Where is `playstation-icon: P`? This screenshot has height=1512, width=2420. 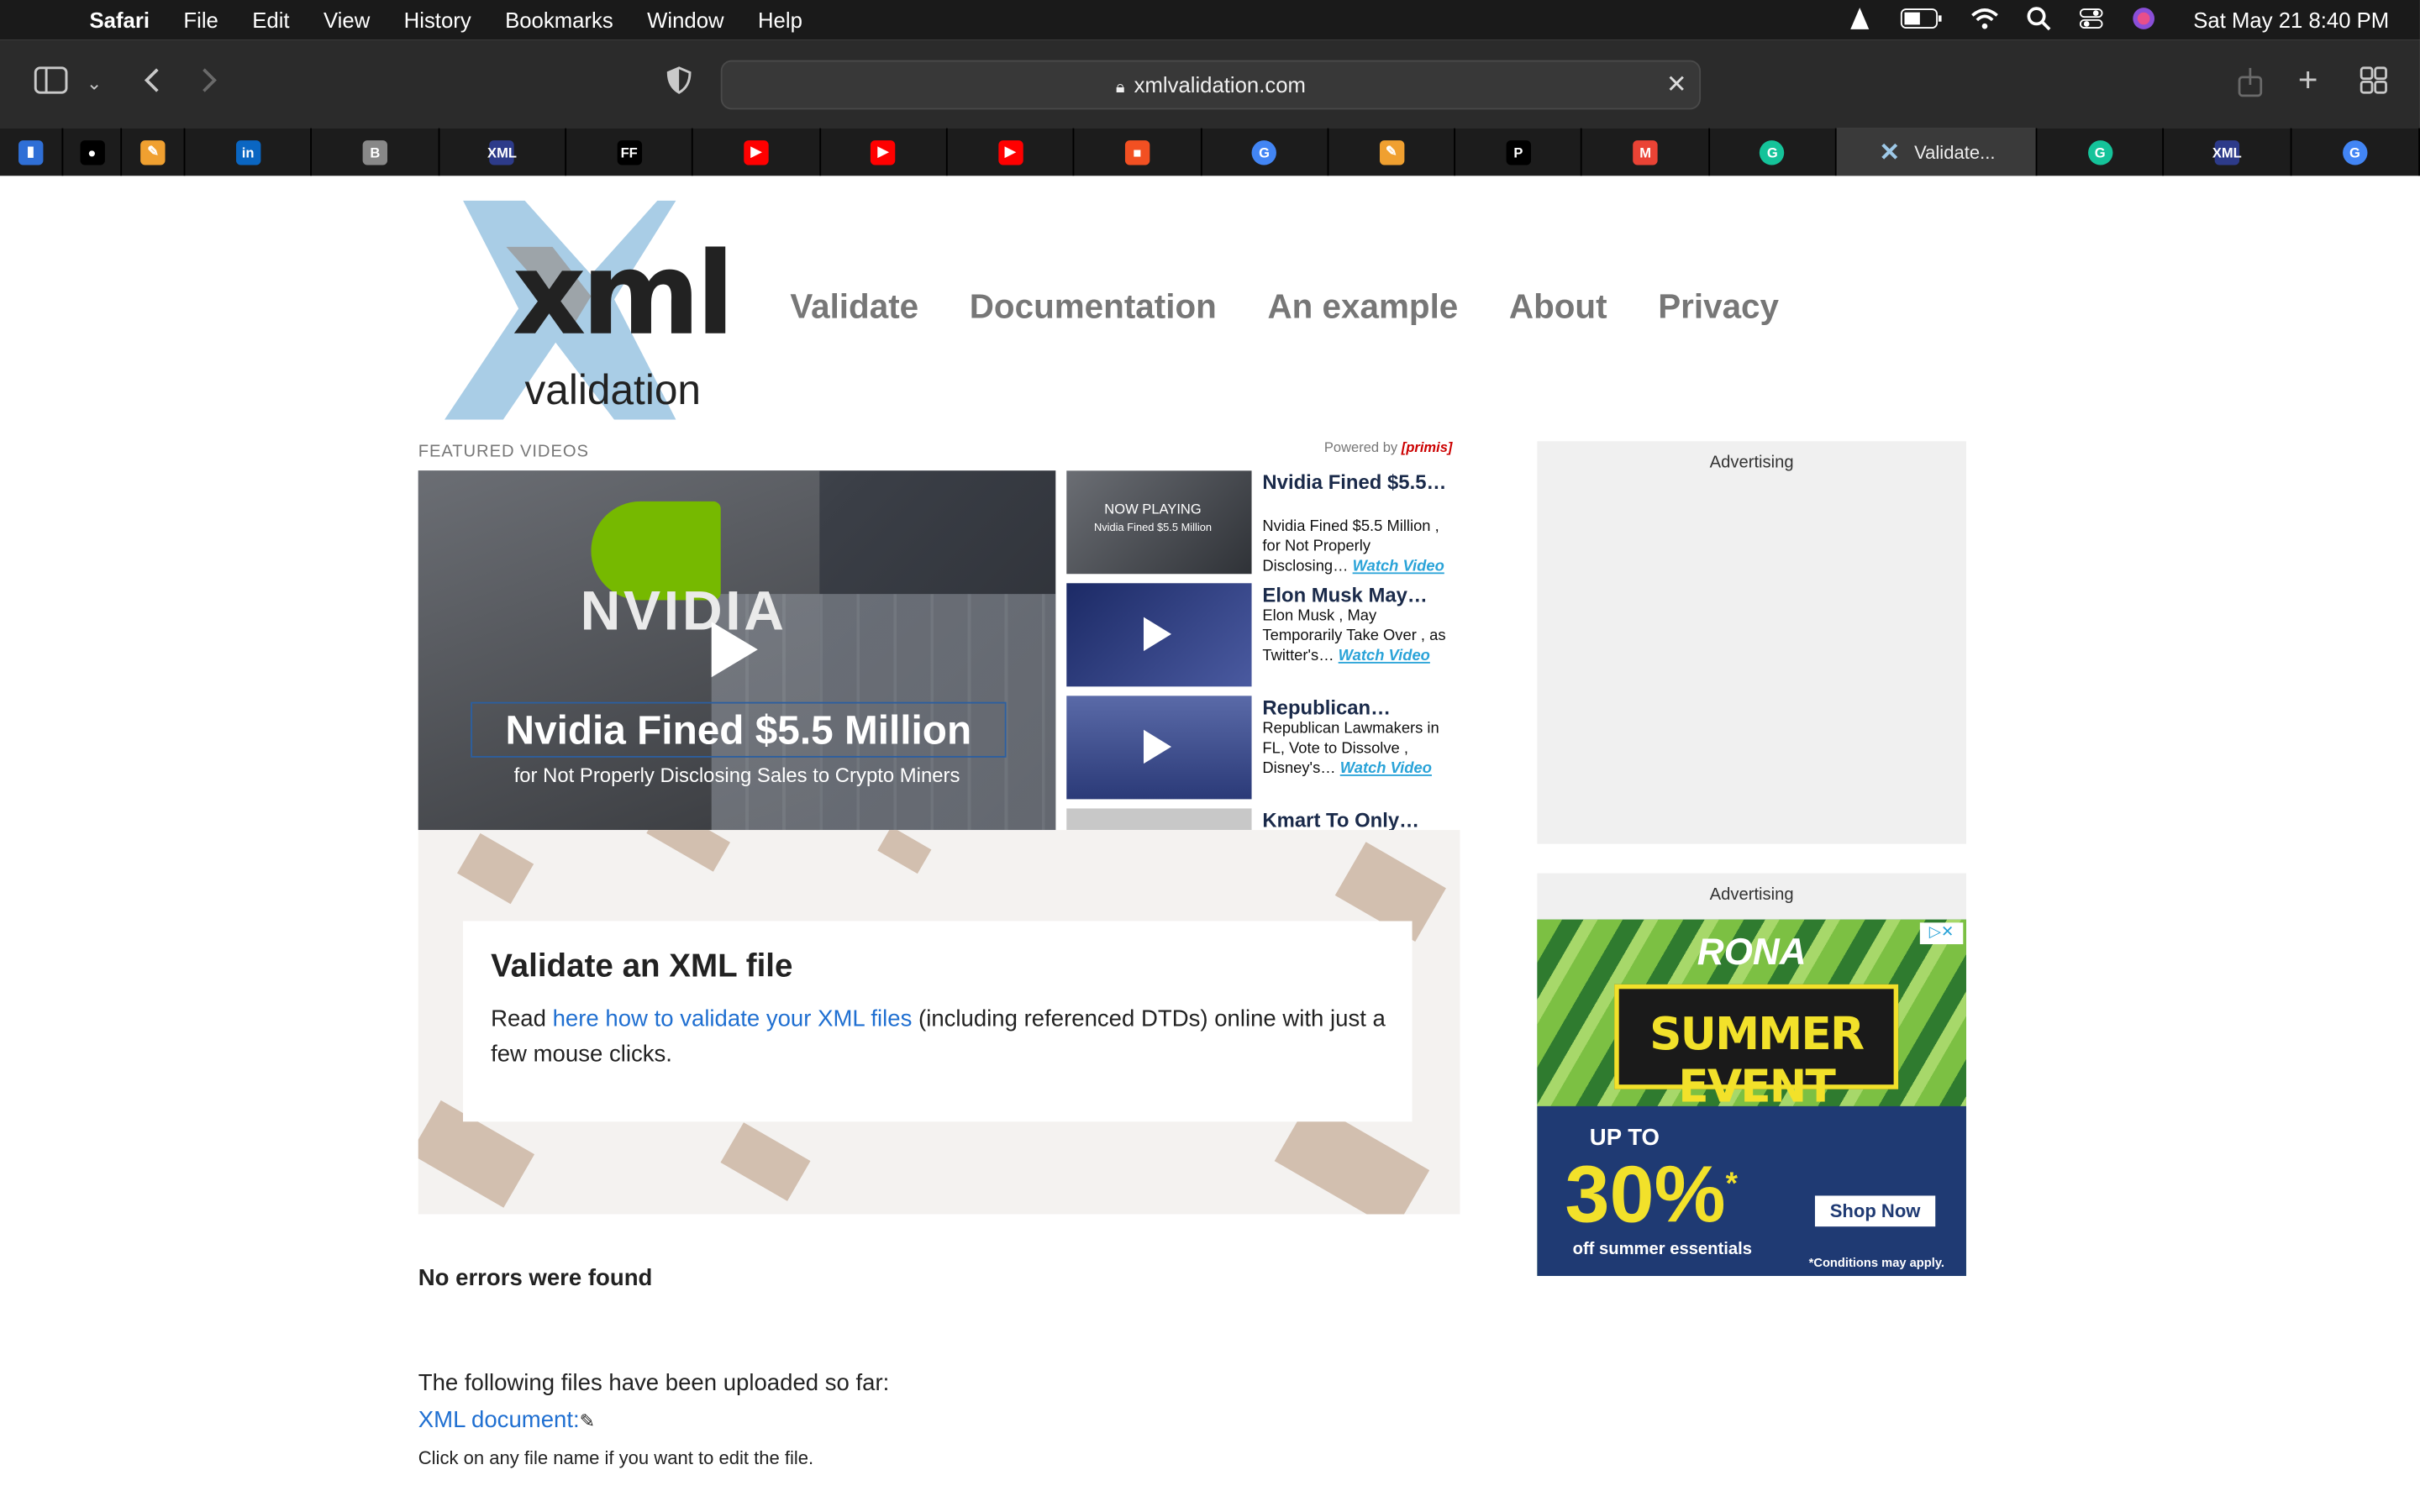 playstation-icon: P is located at coordinates (1518, 152).